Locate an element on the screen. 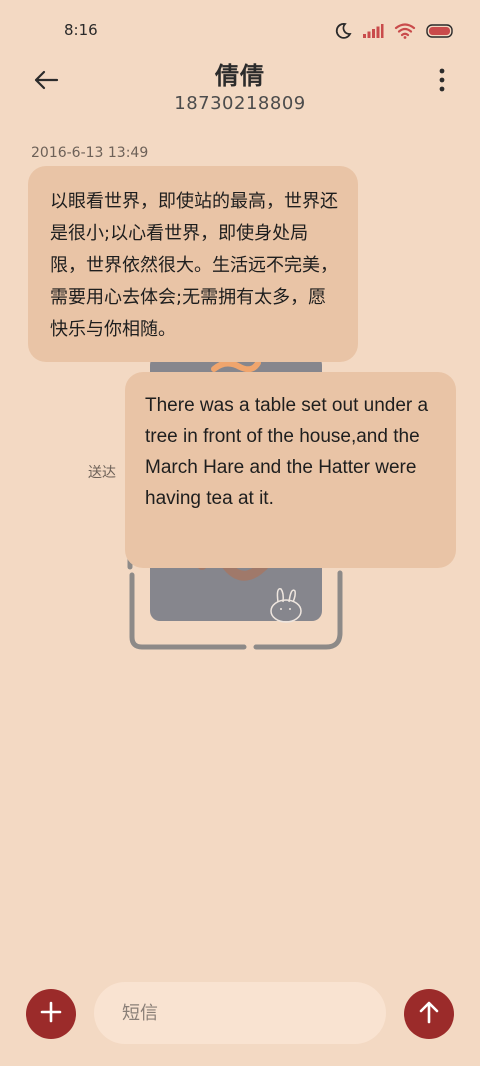 The width and height of the screenshot is (480, 1066). sms-input is located at coordinates (240, 1013).